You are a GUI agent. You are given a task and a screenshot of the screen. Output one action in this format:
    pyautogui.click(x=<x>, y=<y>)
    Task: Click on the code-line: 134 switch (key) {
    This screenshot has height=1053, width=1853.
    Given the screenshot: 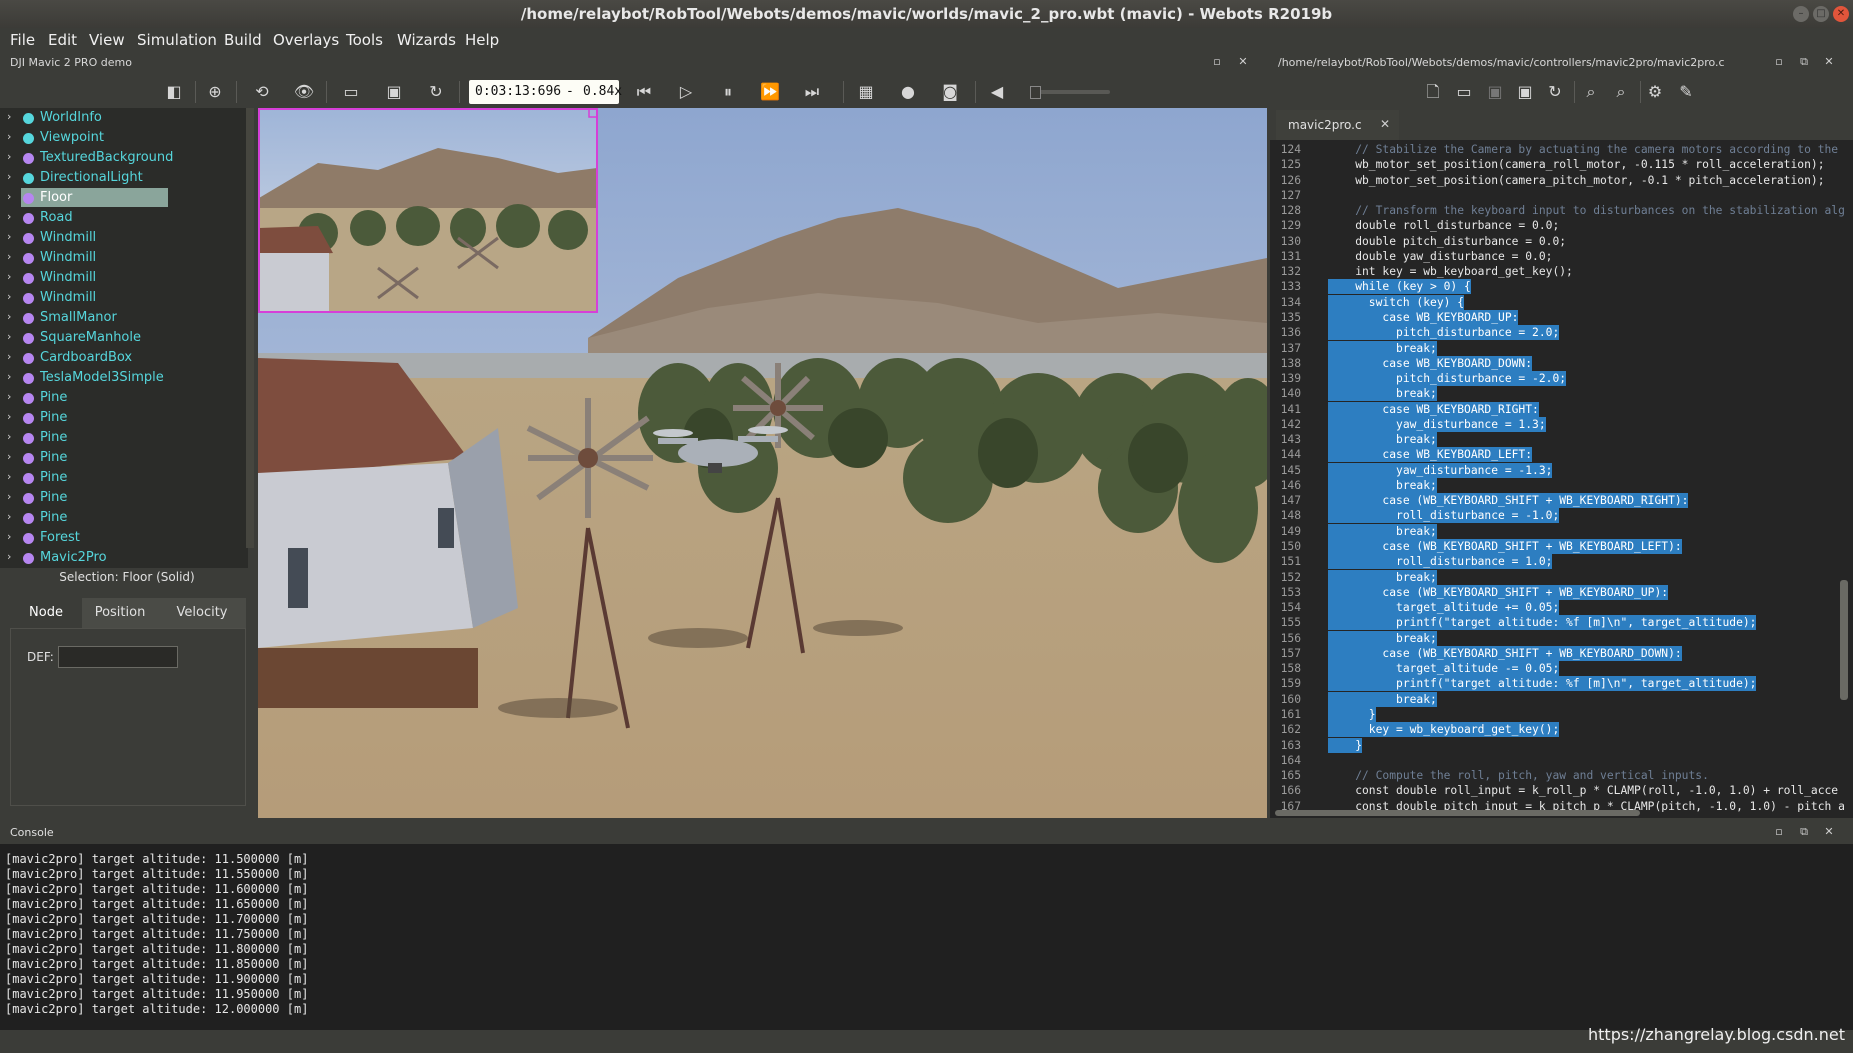 What is the action you would take?
    pyautogui.click(x=1561, y=302)
    